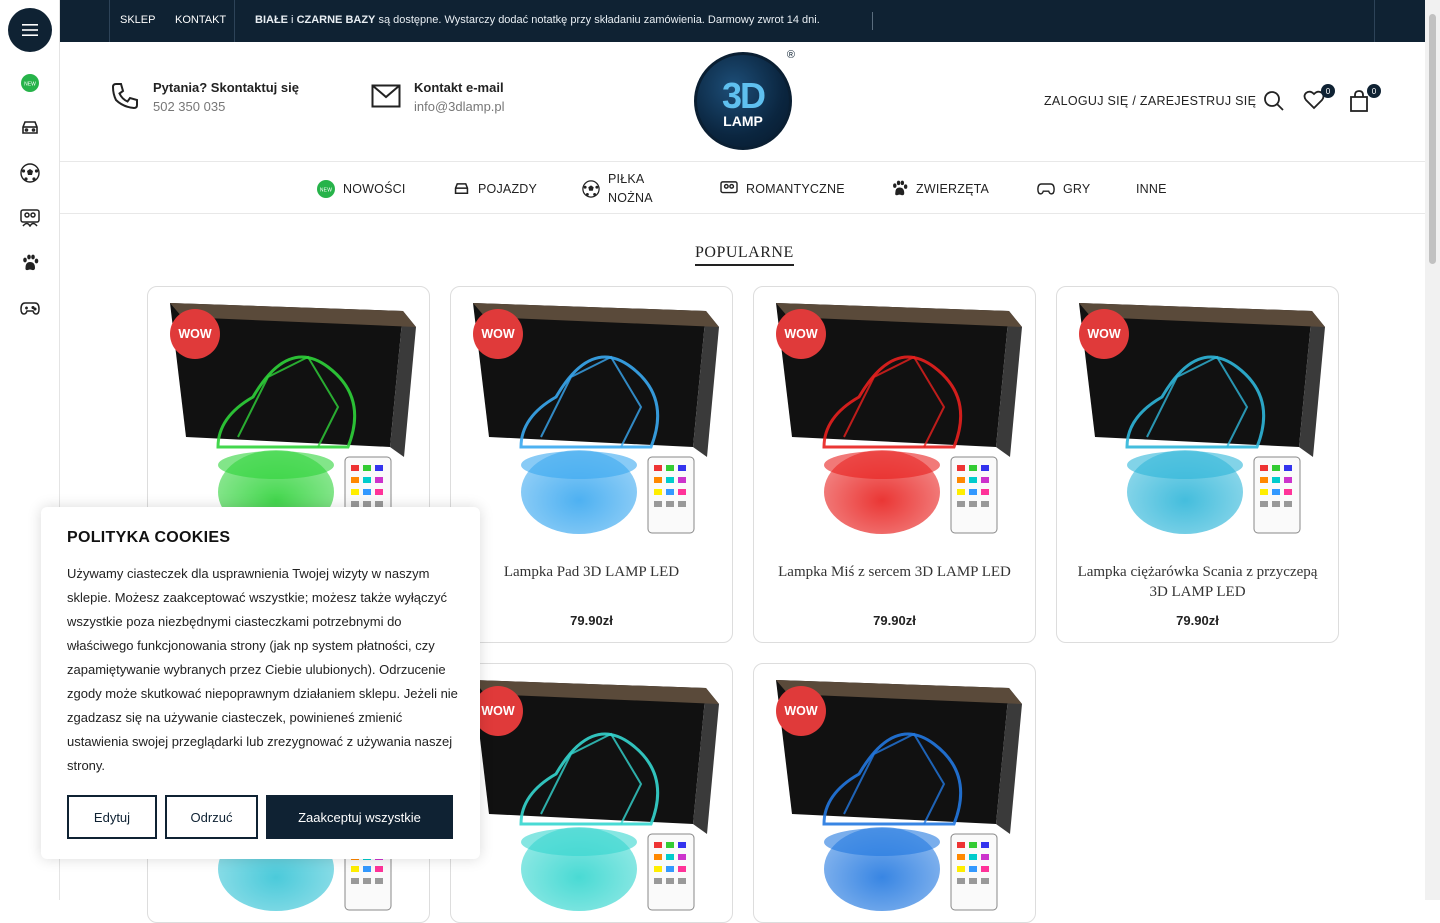  I want to click on cookie-edit-button: Edytuj, so click(112, 817).